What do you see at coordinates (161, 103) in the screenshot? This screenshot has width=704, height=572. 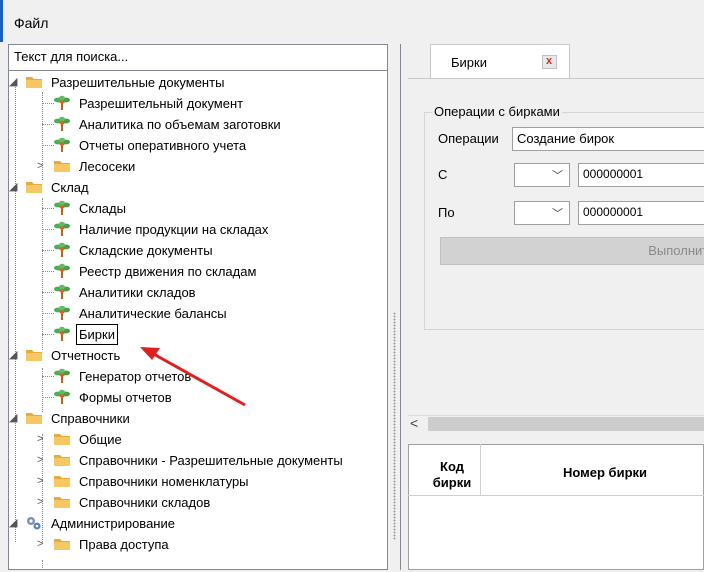 I see `tree-node-label: Разрешительный документ` at bounding box center [161, 103].